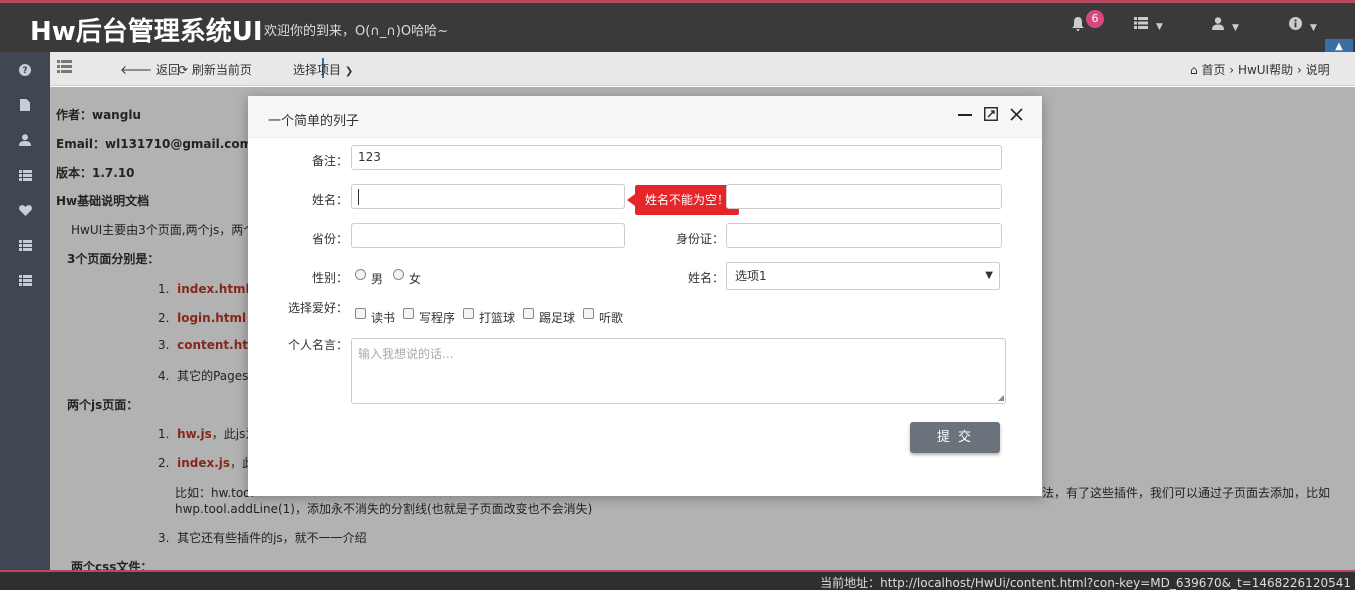  Describe the element at coordinates (1318, 70) in the screenshot. I see `breadcrumb-current: 说明` at that location.